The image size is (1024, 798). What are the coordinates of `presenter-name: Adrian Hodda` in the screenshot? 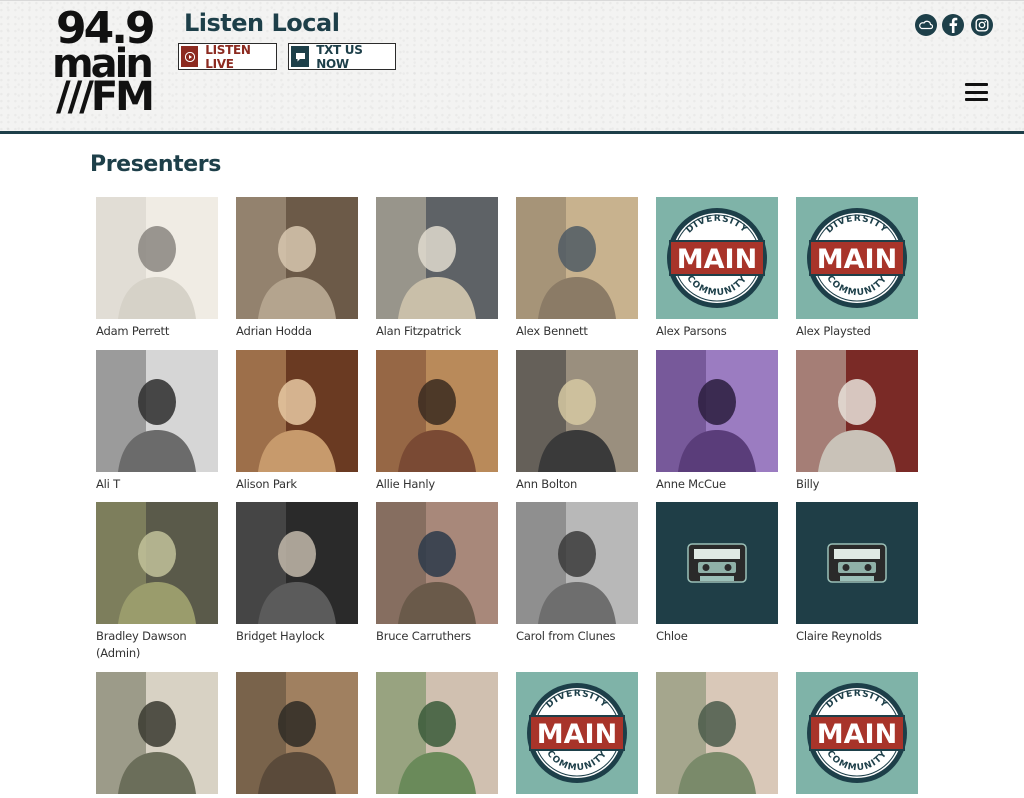 It's located at (297, 331).